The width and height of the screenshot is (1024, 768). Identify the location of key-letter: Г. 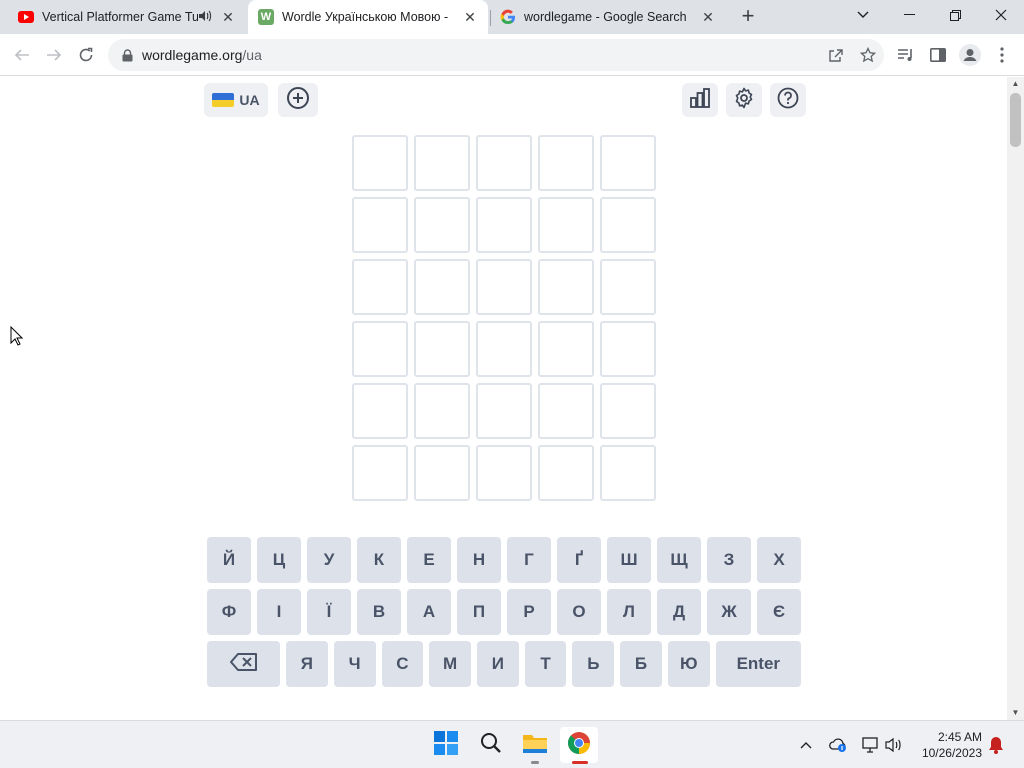
(529, 560).